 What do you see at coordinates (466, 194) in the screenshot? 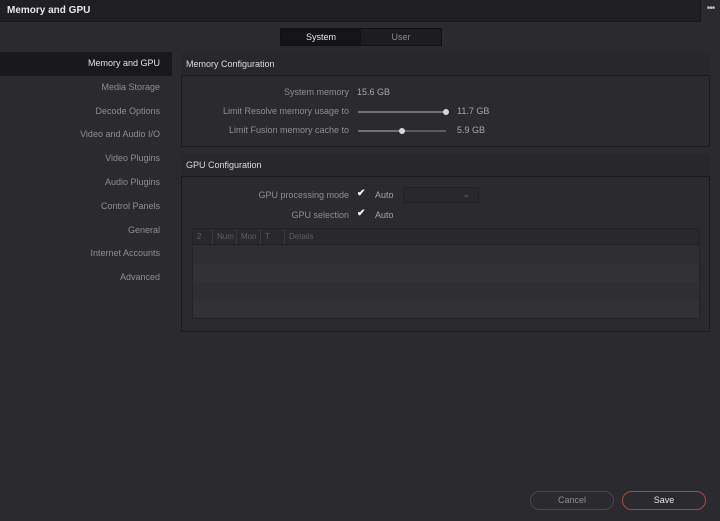
I see `chevron-down-icon: ⌄` at bounding box center [466, 194].